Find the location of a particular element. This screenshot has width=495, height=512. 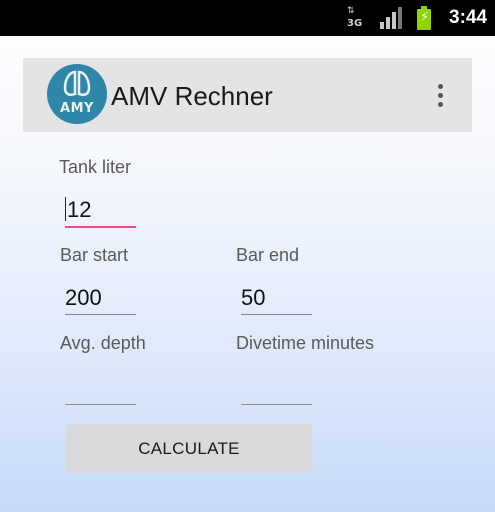

tank-liter-label: Tank liter is located at coordinates (95, 167).